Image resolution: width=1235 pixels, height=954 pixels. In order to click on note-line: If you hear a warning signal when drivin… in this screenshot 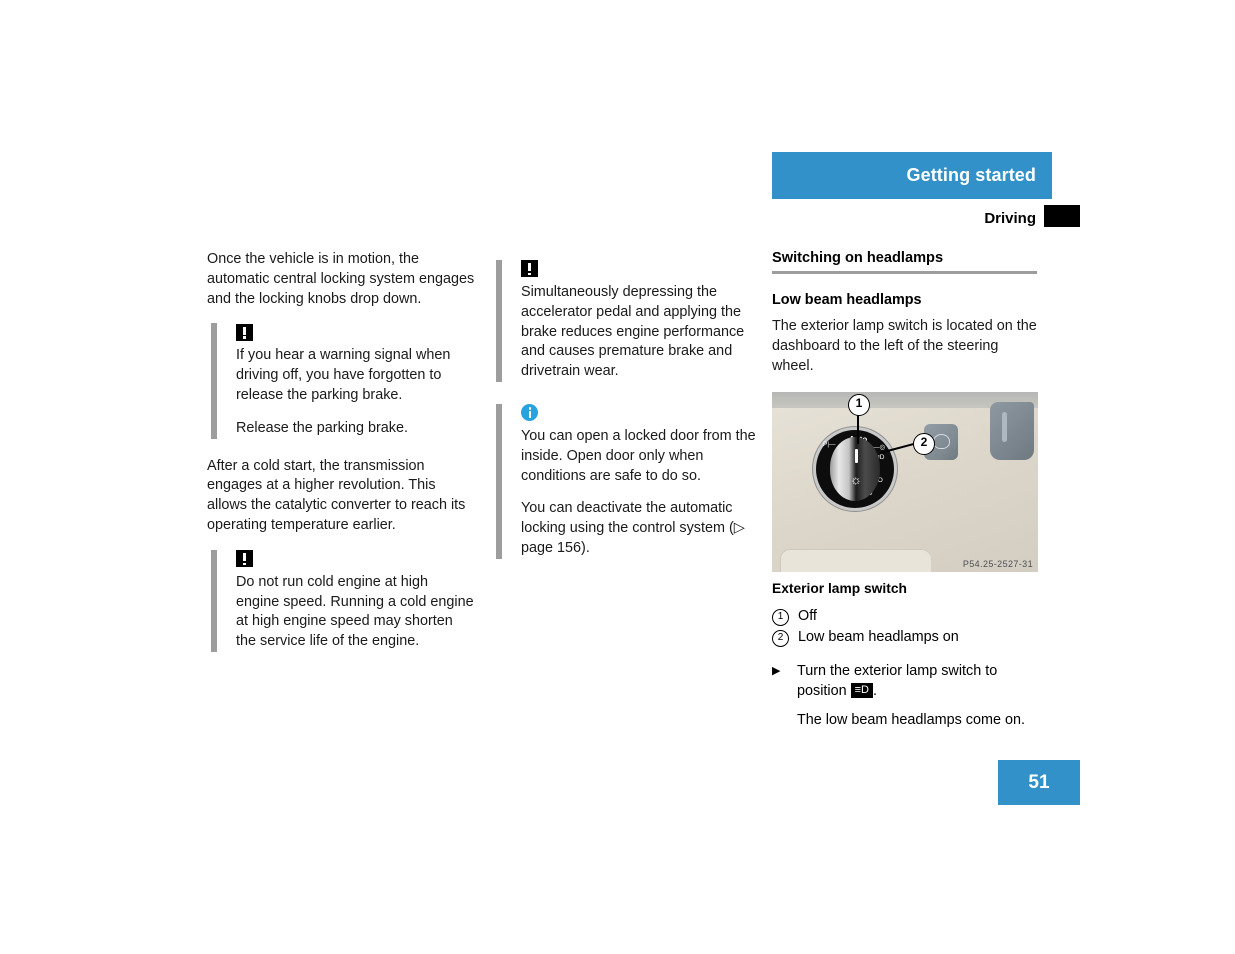, I will do `click(343, 375)`.